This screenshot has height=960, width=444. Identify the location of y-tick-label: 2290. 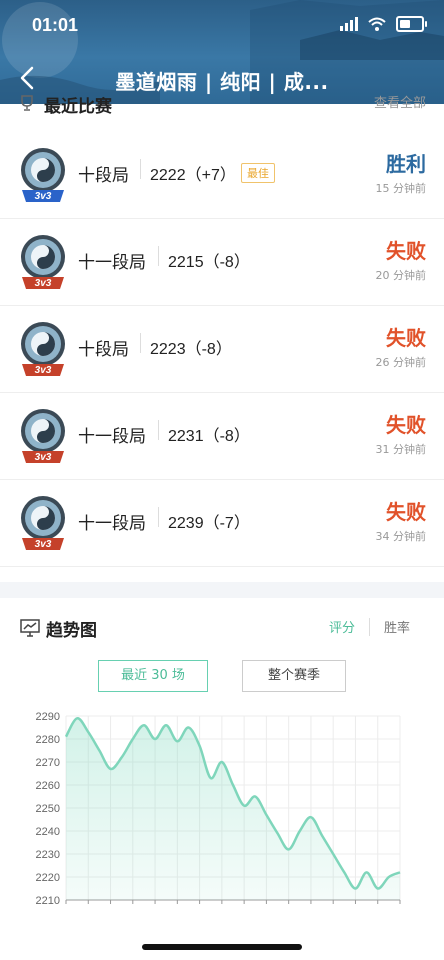
(48, 717).